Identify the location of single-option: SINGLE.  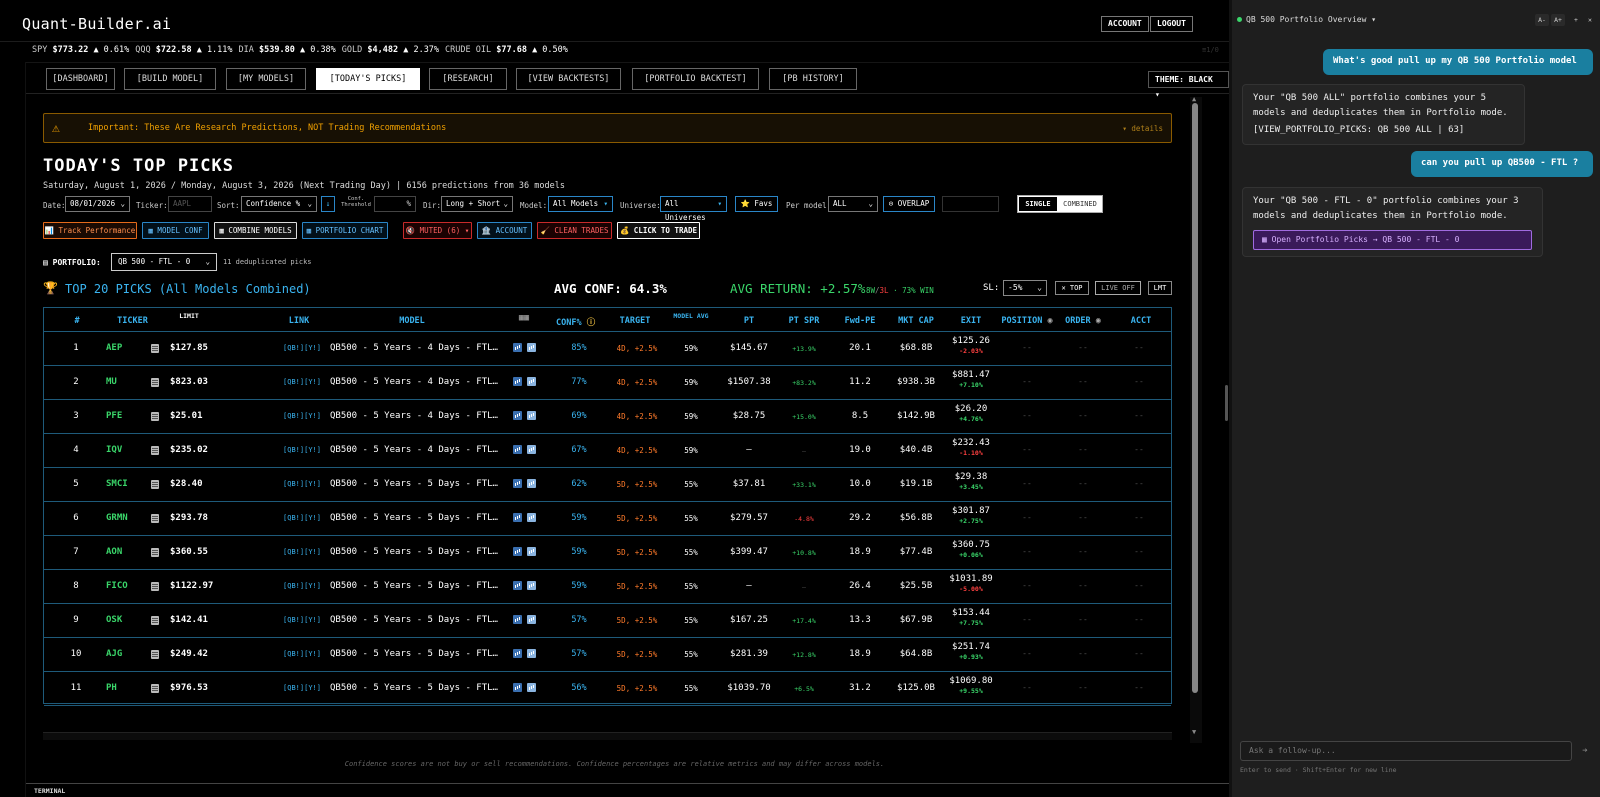
(1038, 204).